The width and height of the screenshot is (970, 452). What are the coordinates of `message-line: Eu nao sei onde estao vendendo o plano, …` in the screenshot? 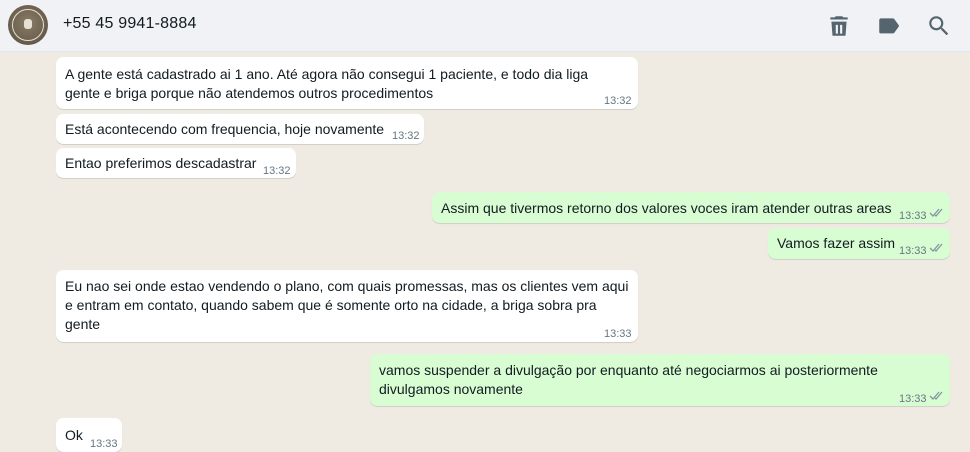 It's located at (347, 286).